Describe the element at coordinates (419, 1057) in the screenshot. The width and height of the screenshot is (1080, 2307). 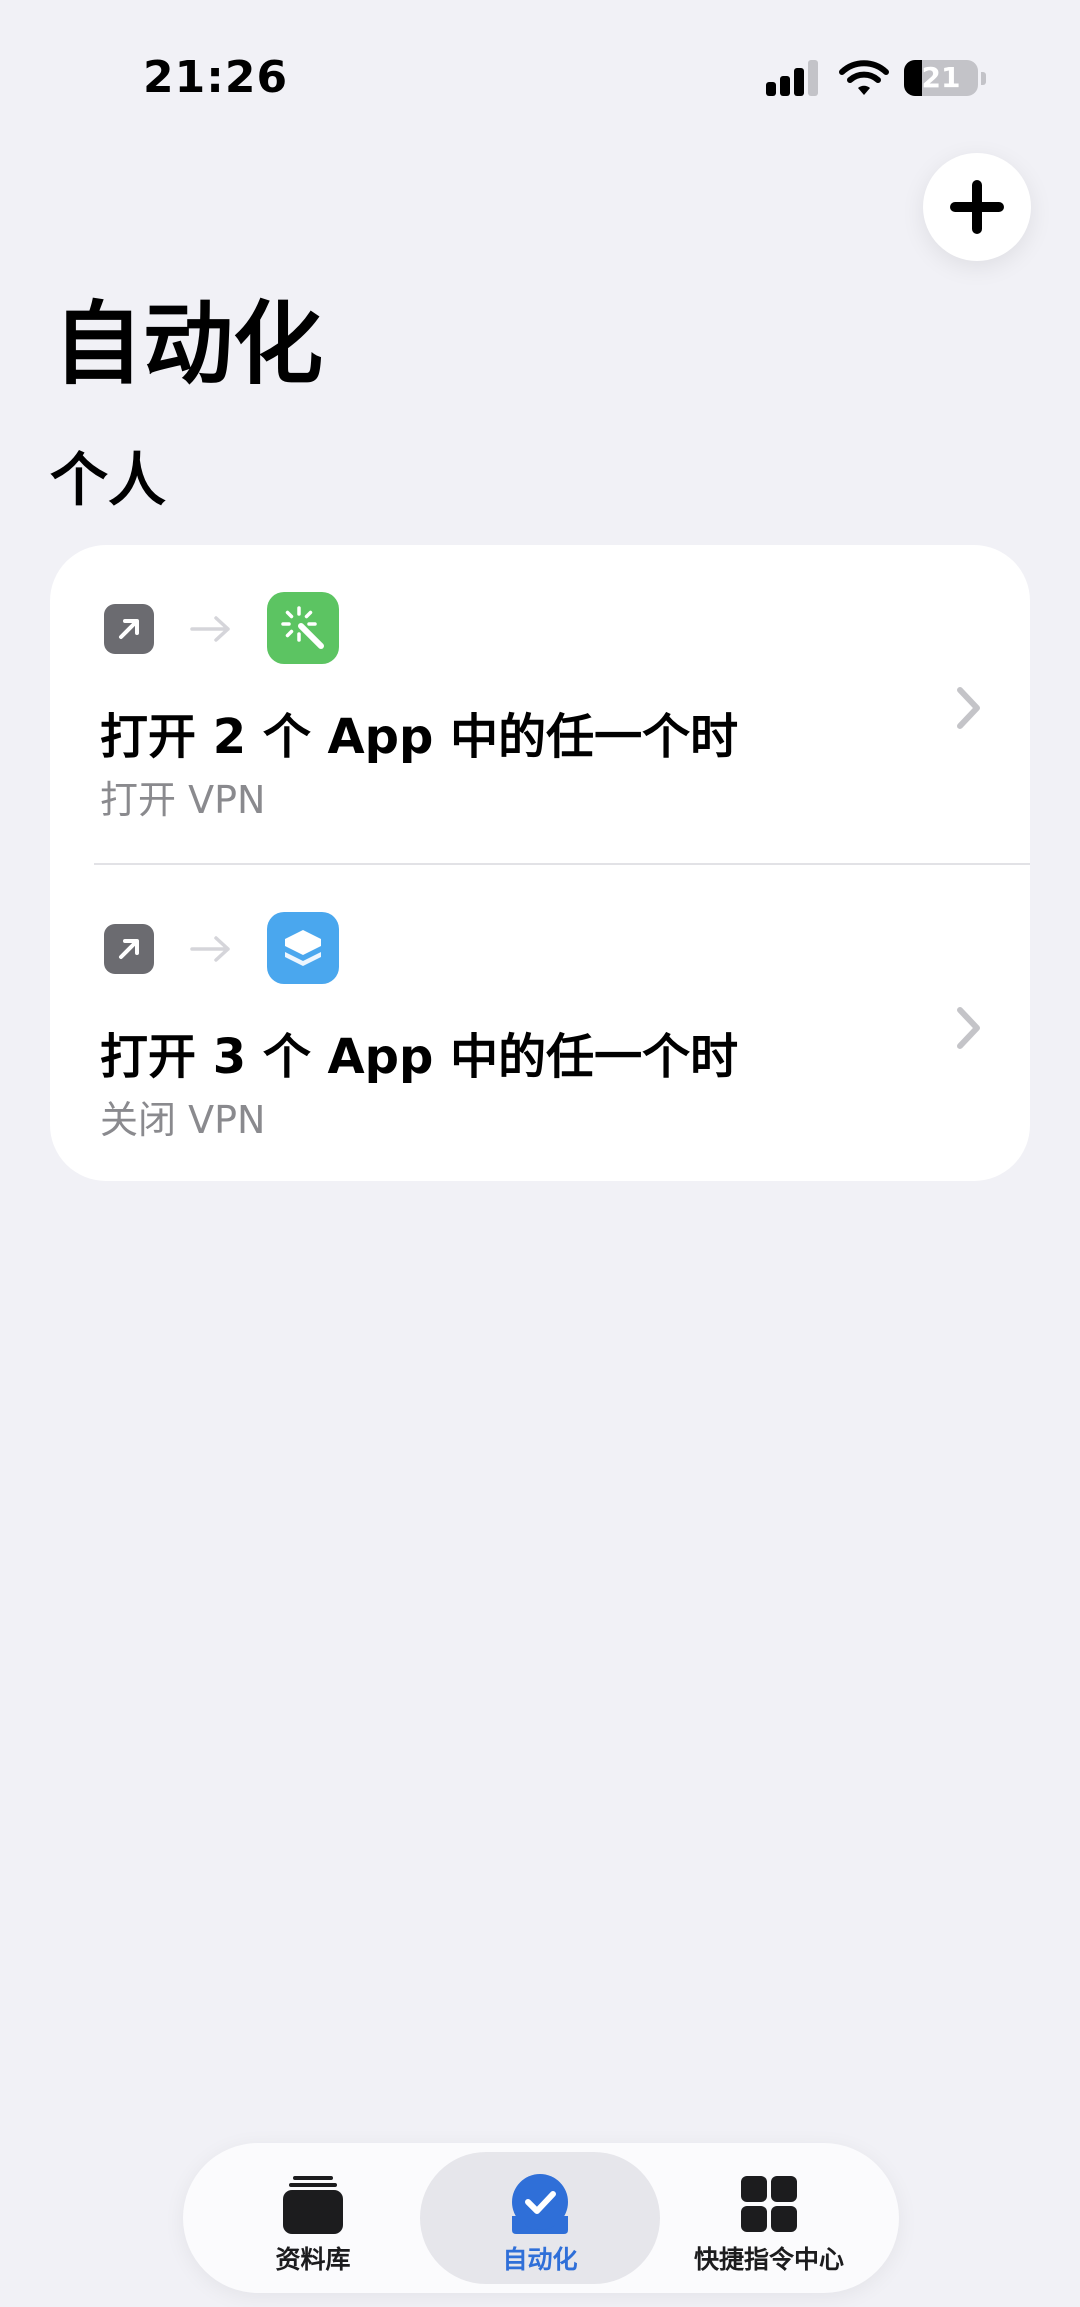
I see `automation-title: 打开 3 个 App 中的任一个时` at that location.